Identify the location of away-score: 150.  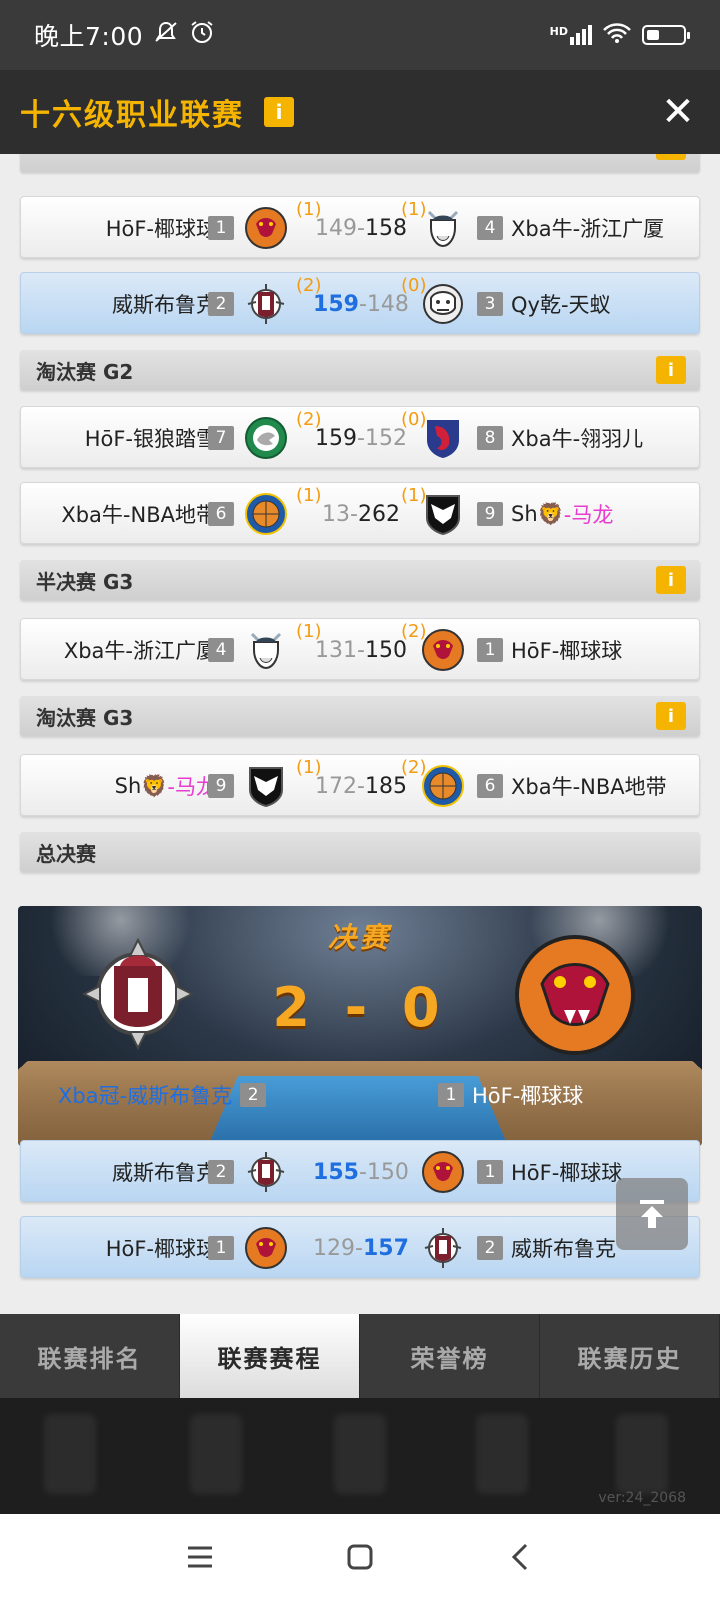
(387, 1172).